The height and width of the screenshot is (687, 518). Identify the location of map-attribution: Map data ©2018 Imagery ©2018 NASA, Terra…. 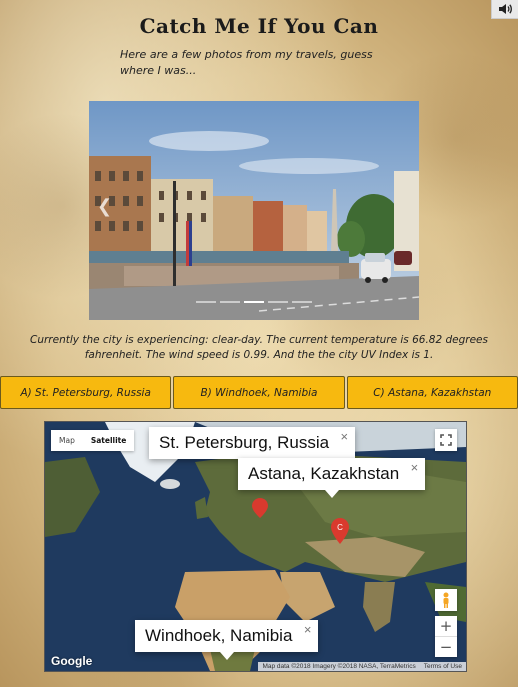
(362, 666).